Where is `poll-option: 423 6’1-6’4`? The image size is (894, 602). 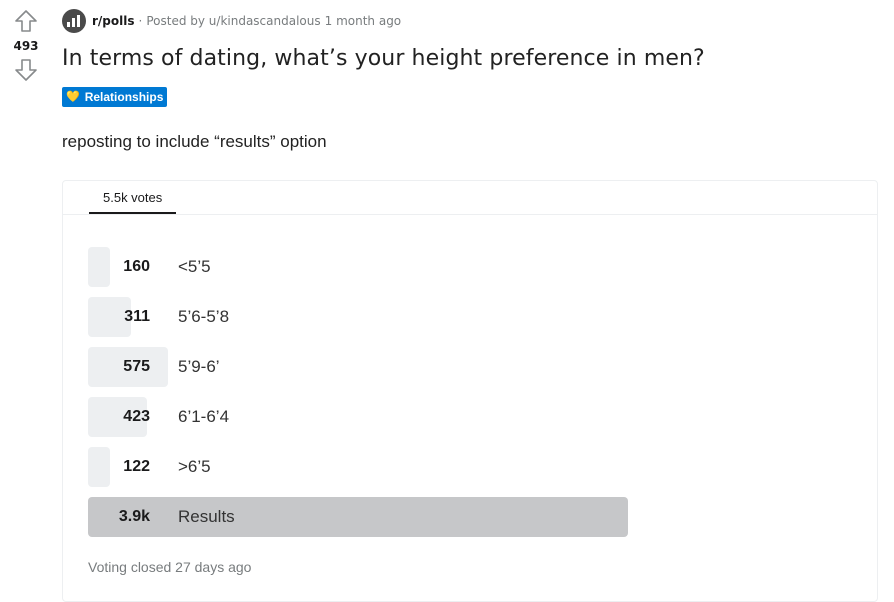
poll-option: 423 6’1-6’4 is located at coordinates (438, 417).